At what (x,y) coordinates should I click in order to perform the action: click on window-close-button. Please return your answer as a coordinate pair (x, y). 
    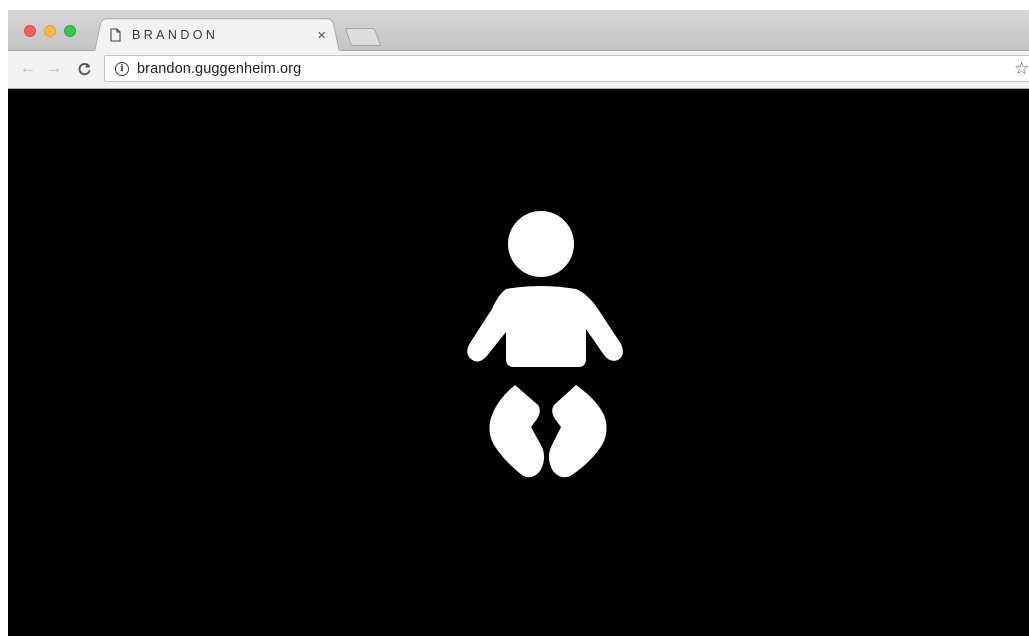
    Looking at the image, I should click on (30, 31).